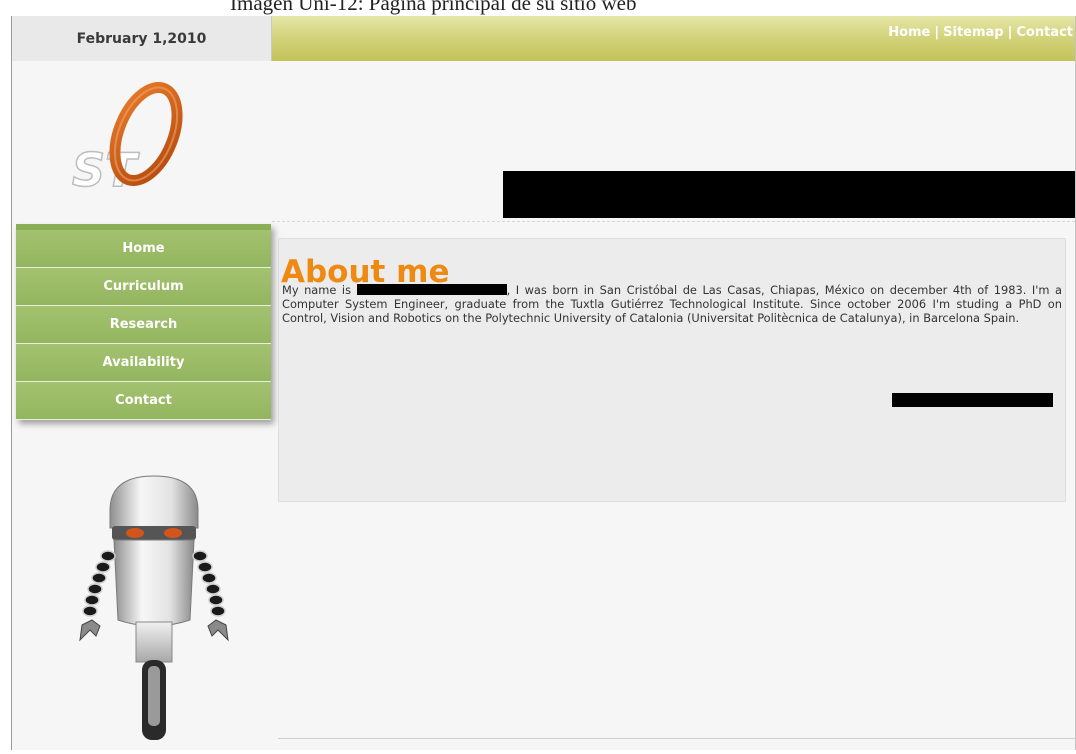 Image resolution: width=1076 pixels, height=754 pixels. Describe the element at coordinates (676, 738) in the screenshot. I see `footer-divider` at that location.